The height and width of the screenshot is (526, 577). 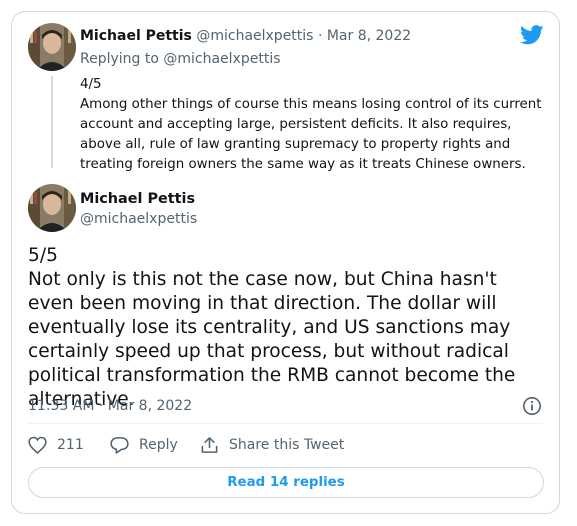 What do you see at coordinates (137, 199) in the screenshot?
I see `main-author-name: Michael Pettis` at bounding box center [137, 199].